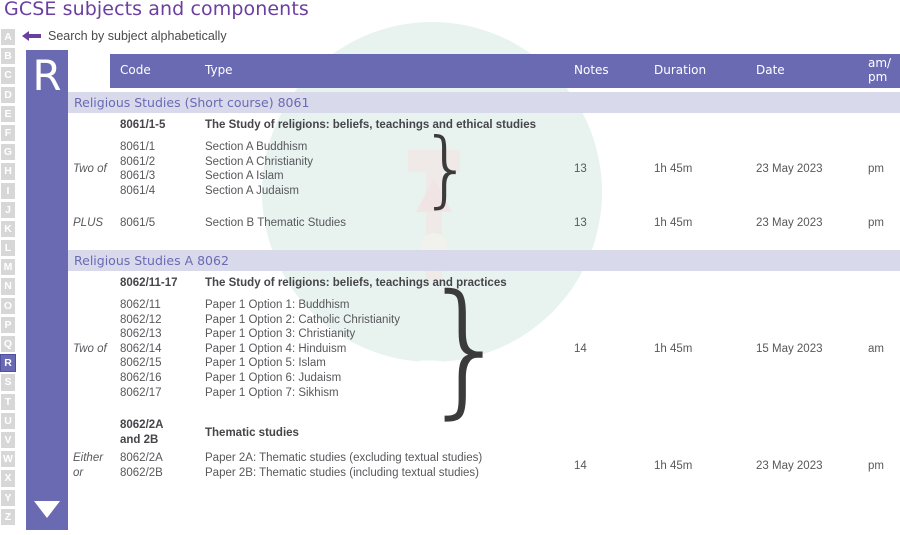 The height and width of the screenshot is (535, 900). I want to click on row-type: Section A Christianity, so click(259, 161).